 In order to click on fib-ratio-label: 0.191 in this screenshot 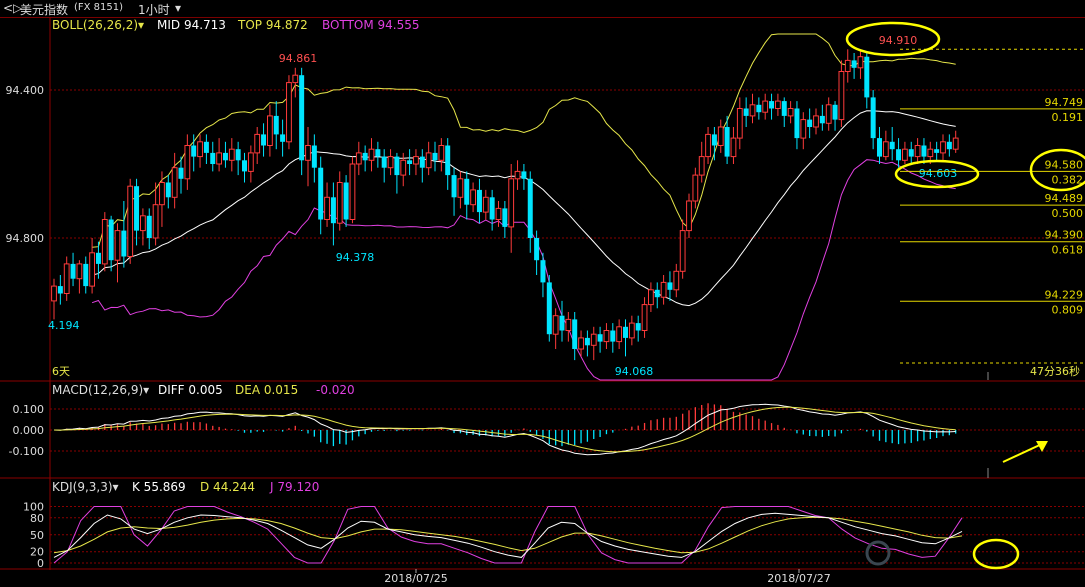, I will do `click(1068, 117)`.